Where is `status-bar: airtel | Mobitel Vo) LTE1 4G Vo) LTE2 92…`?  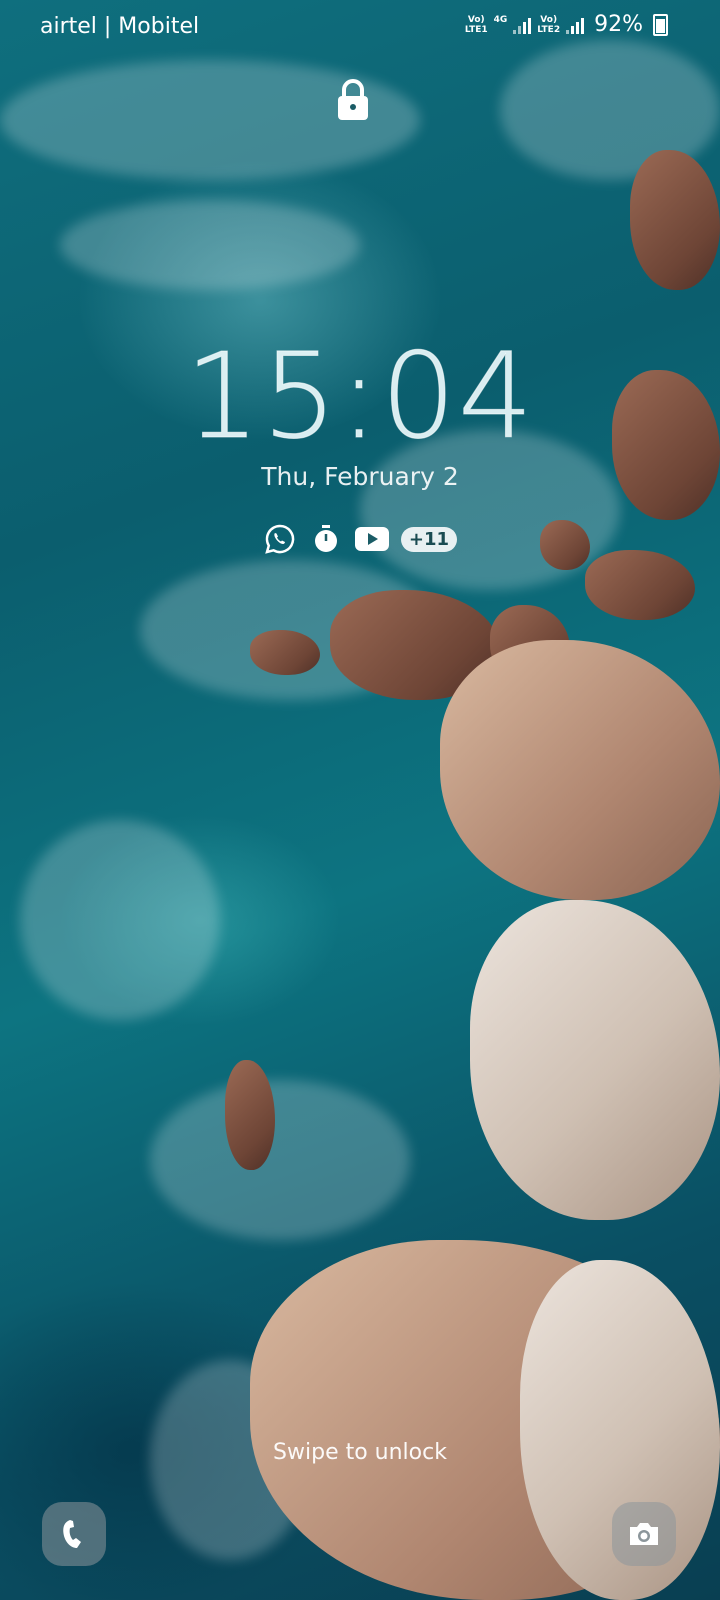 status-bar: airtel | Mobitel Vo) LTE1 4G Vo) LTE2 92… is located at coordinates (360, 28).